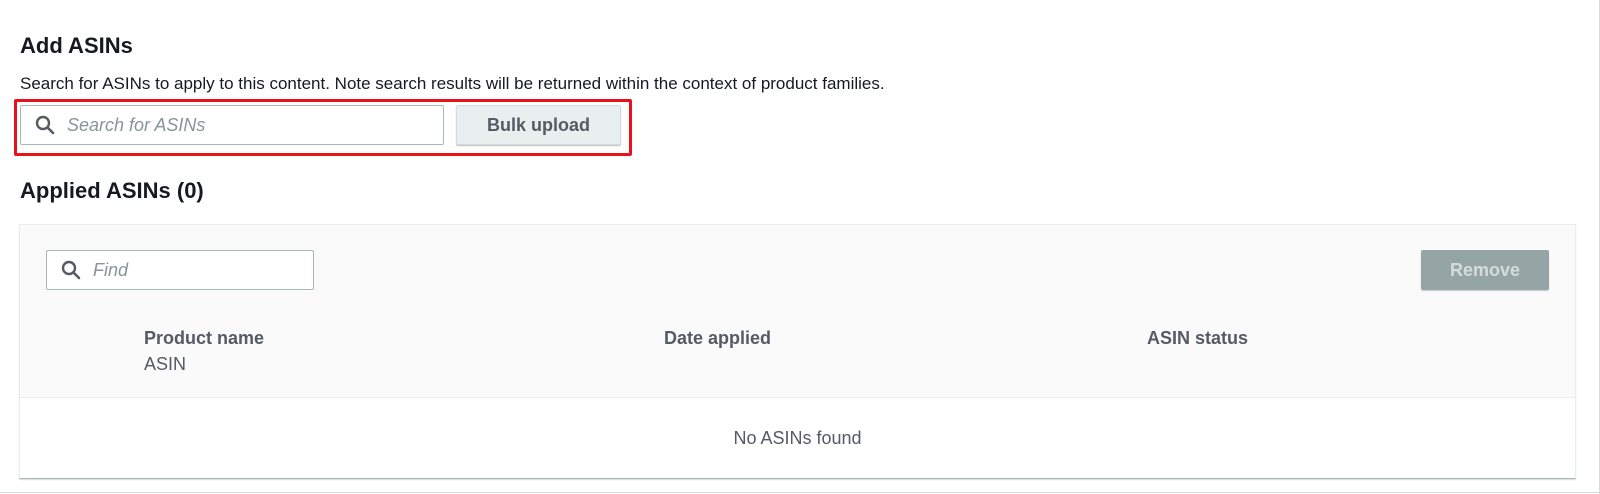 This screenshot has width=1600, height=494. Describe the element at coordinates (165, 364) in the screenshot. I see `column-header-asin: ASIN` at that location.